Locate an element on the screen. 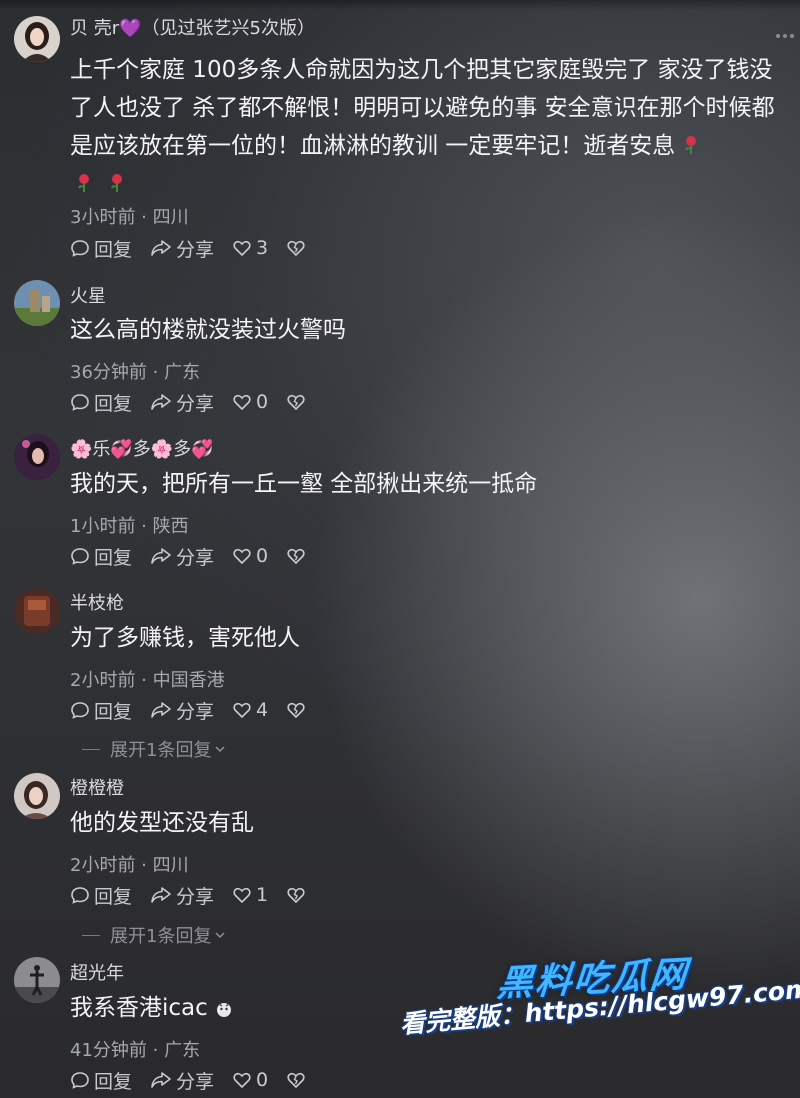 This screenshot has height=1098, width=800. chevron-down-icon is located at coordinates (220, 749).